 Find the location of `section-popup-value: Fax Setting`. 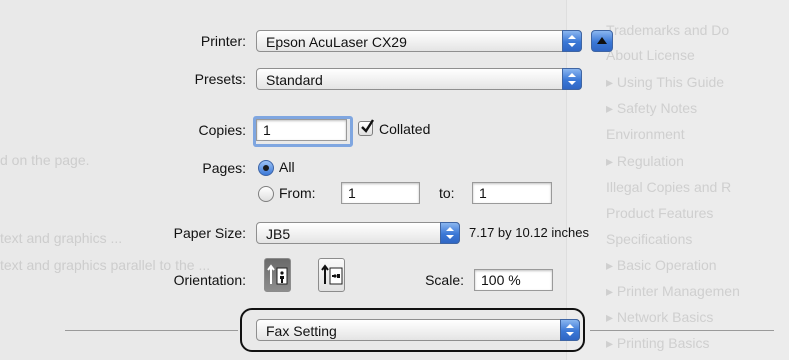

section-popup-value: Fax Setting is located at coordinates (301, 331).